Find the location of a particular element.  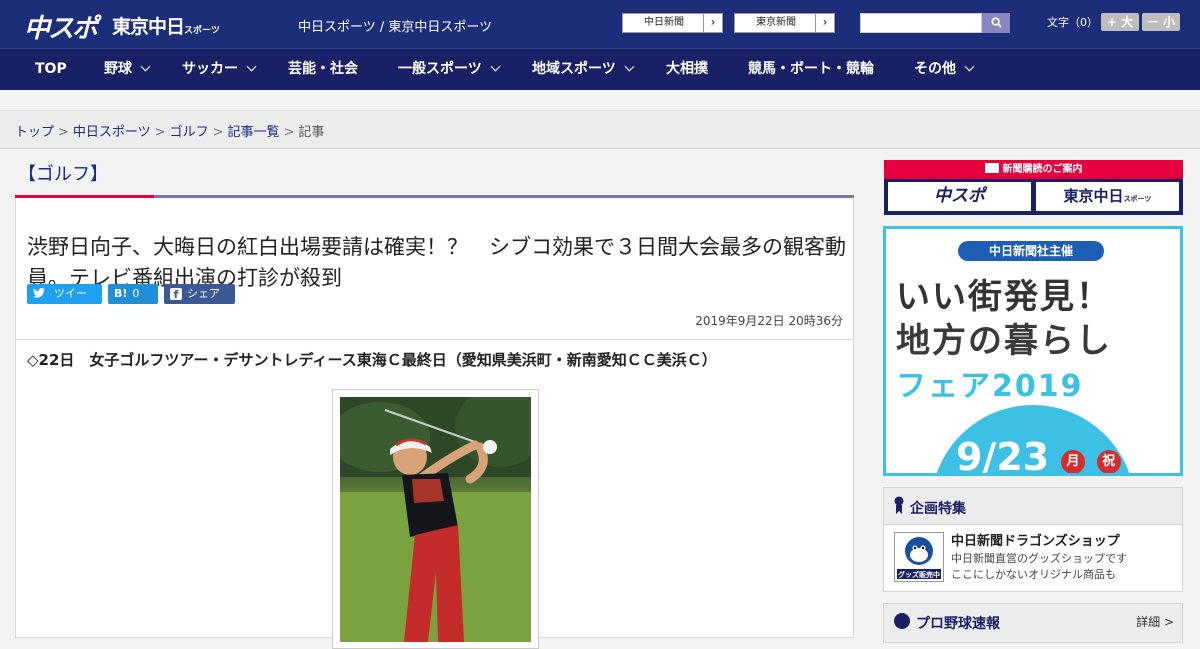

tokyo-shimbun-link: 東京新聞 › is located at coordinates (784, 23).